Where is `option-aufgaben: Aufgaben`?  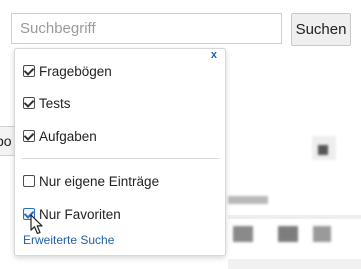
option-aufgaben: Aufgaben is located at coordinates (60, 136).